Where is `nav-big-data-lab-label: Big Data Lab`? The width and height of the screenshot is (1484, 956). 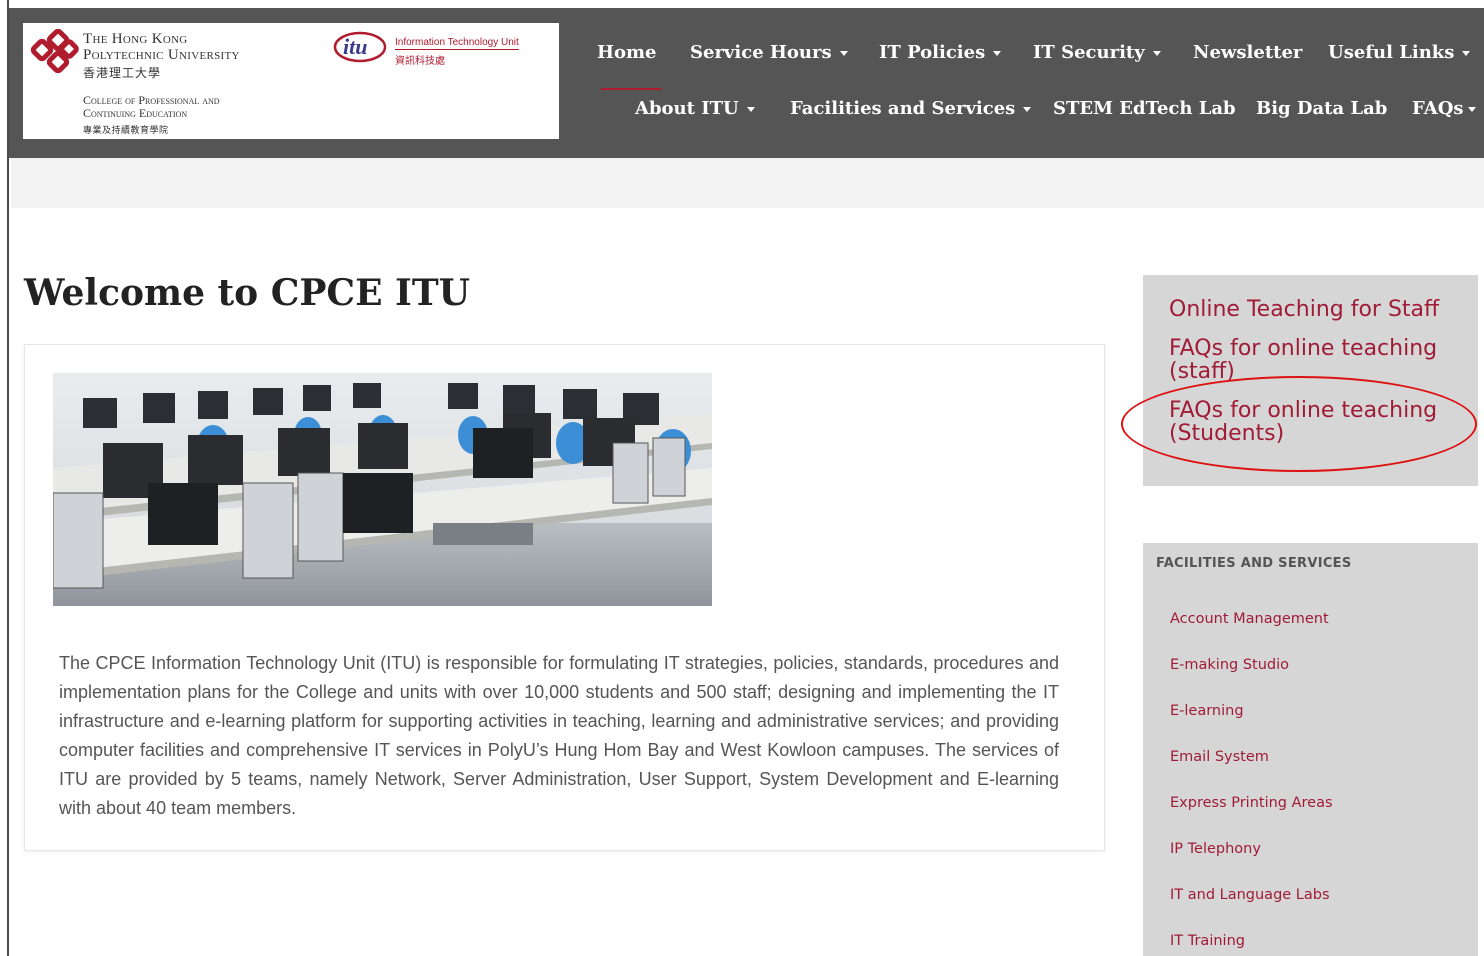 nav-big-data-lab-label: Big Data Lab is located at coordinates (1322, 108).